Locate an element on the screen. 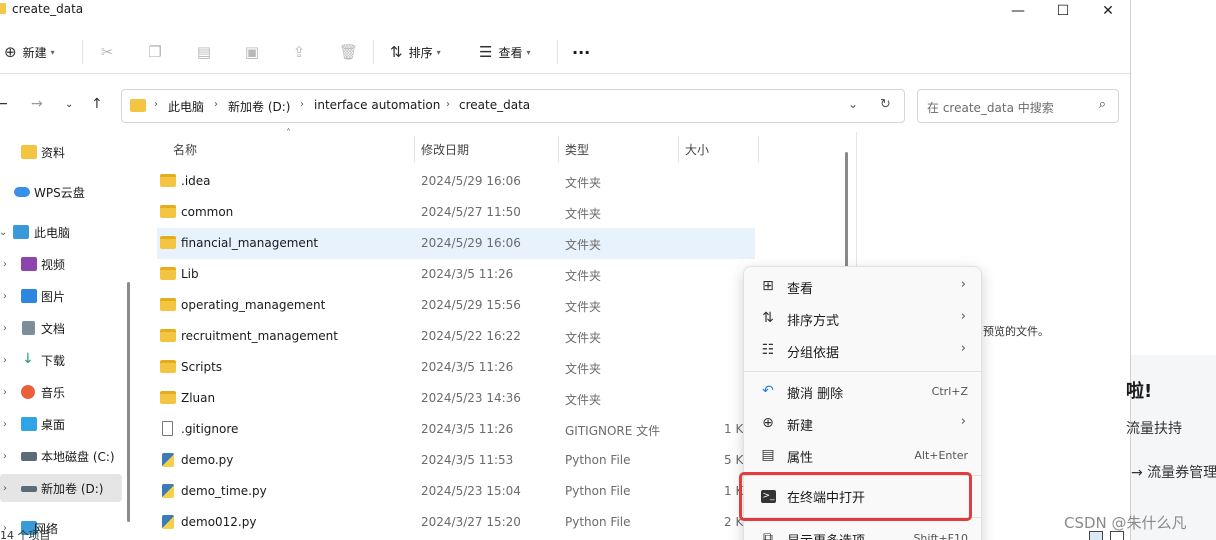  breadcrumb-drive-d: 新加卷 (D:) is located at coordinates (259, 106).